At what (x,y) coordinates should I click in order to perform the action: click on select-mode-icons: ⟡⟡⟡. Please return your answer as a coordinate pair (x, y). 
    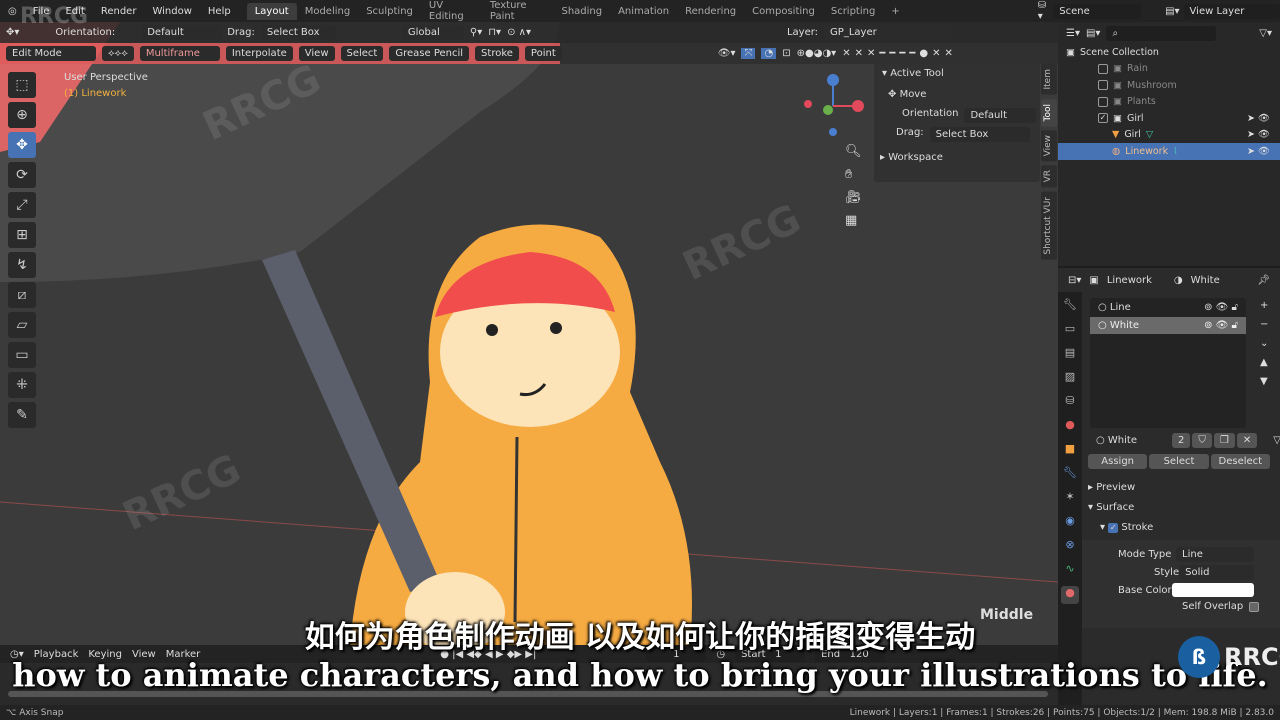
    Looking at the image, I should click on (118, 53).